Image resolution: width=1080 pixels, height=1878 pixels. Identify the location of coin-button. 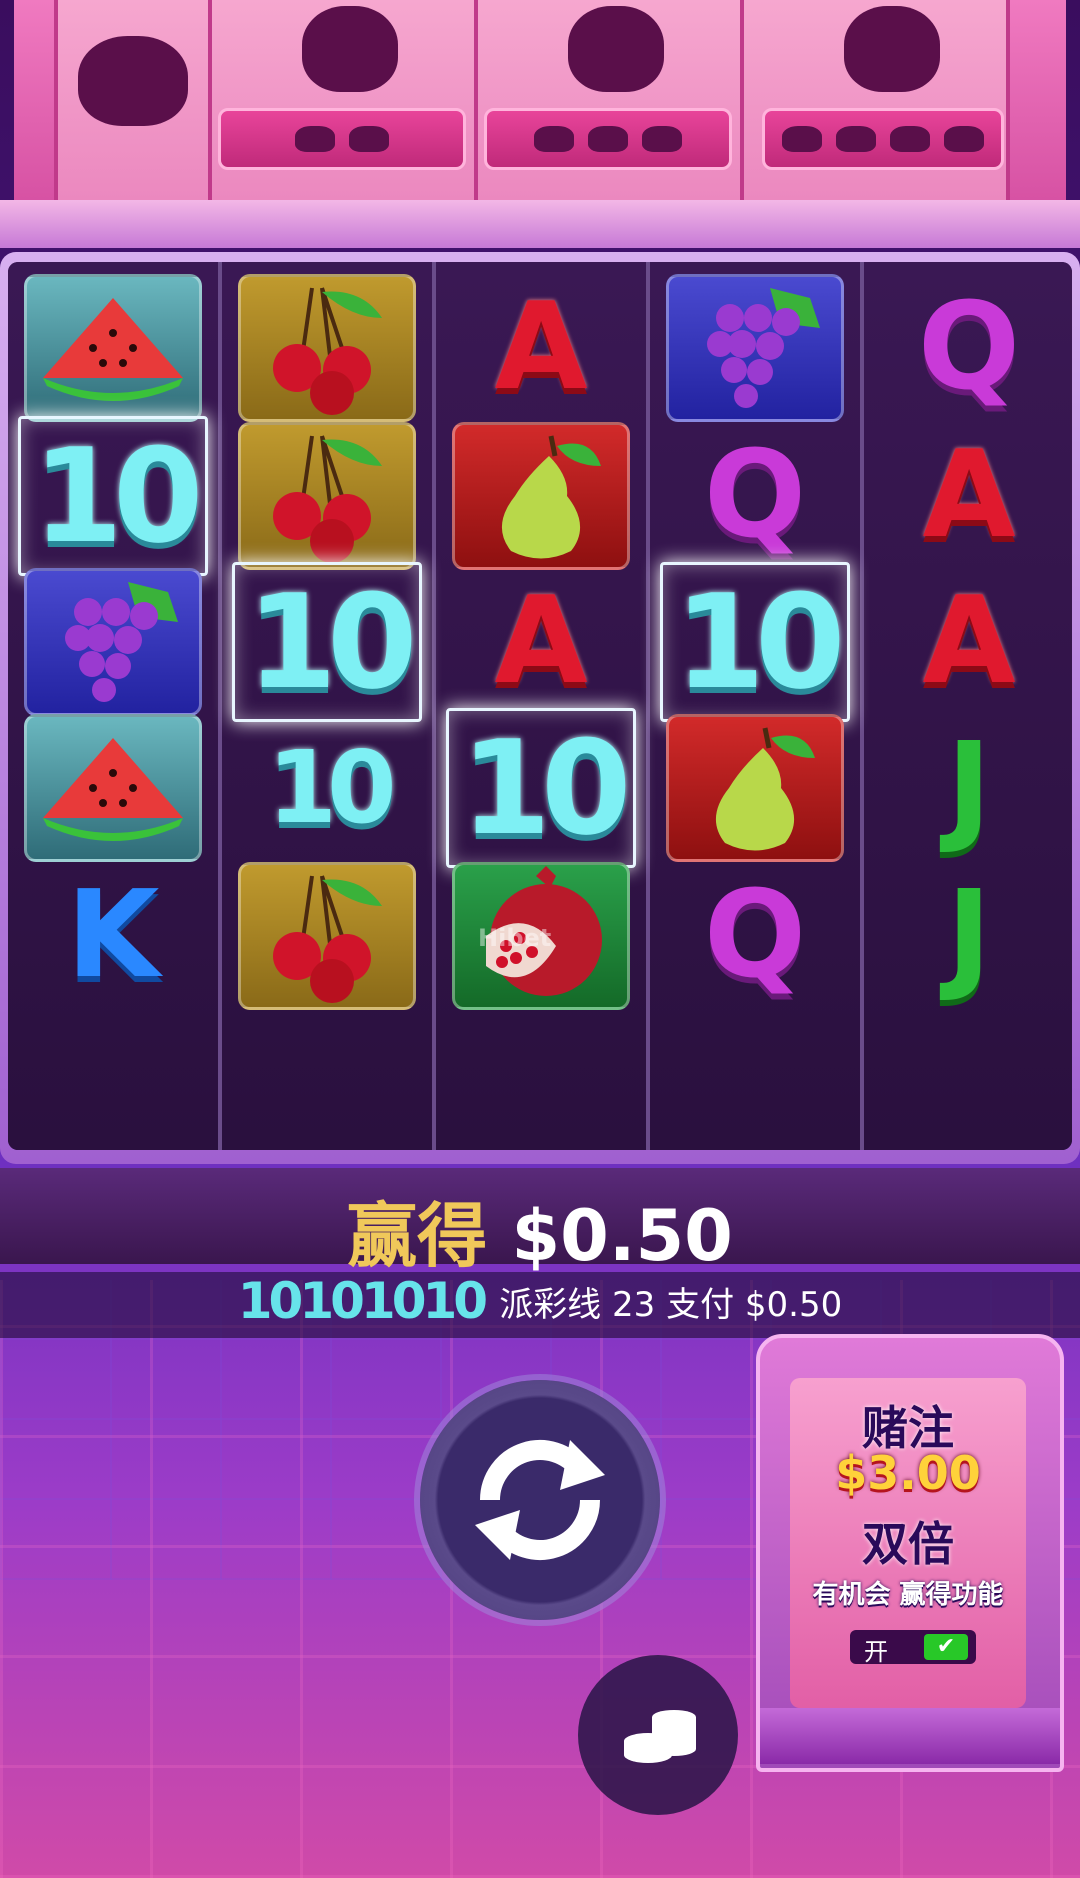
(658, 1735).